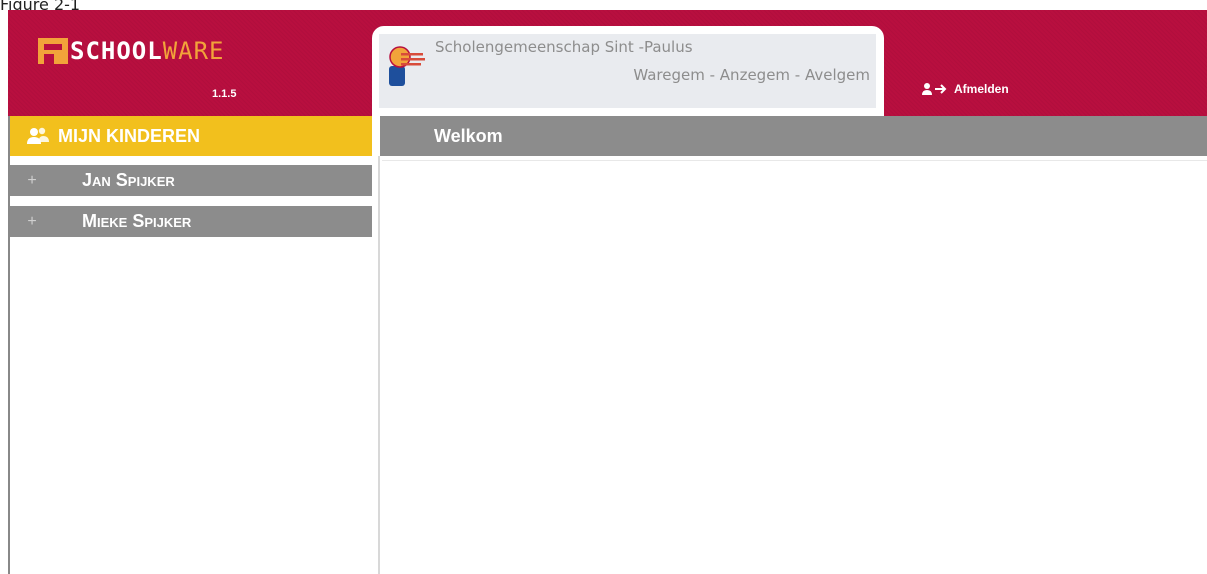 This screenshot has width=1207, height=574. Describe the element at coordinates (751, 75) in the screenshot. I see `school-location: Waregem - Anzegem - Avelgem` at that location.